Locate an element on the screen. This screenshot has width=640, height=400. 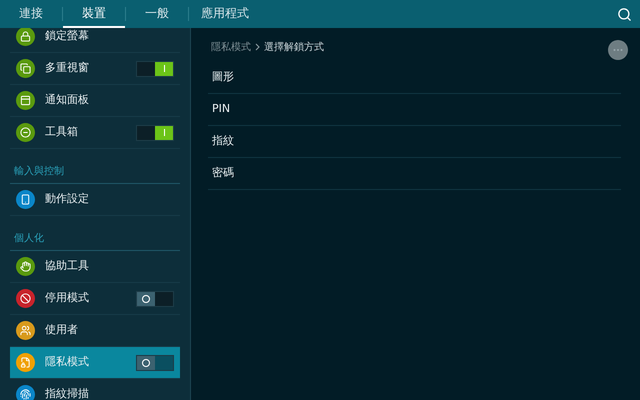
breadcrumb-current: 選擇解鎖方式 is located at coordinates (294, 47).